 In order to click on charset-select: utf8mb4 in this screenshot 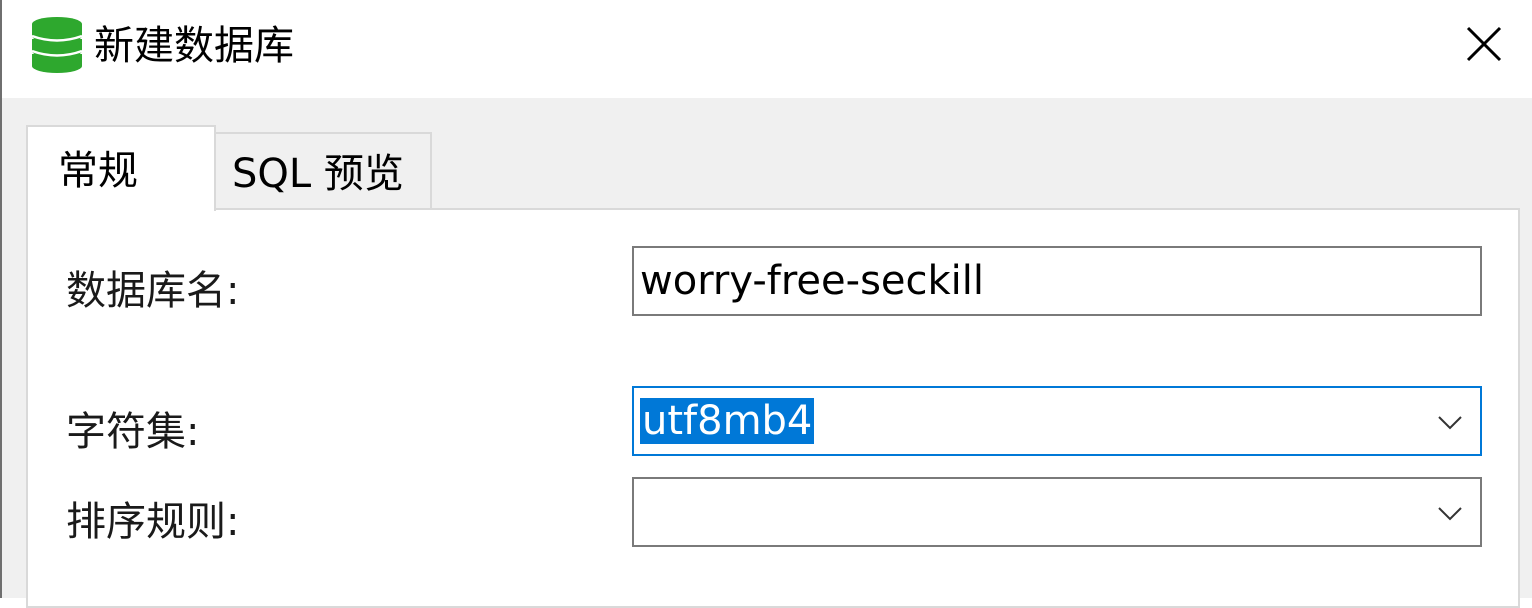, I will do `click(1057, 421)`.